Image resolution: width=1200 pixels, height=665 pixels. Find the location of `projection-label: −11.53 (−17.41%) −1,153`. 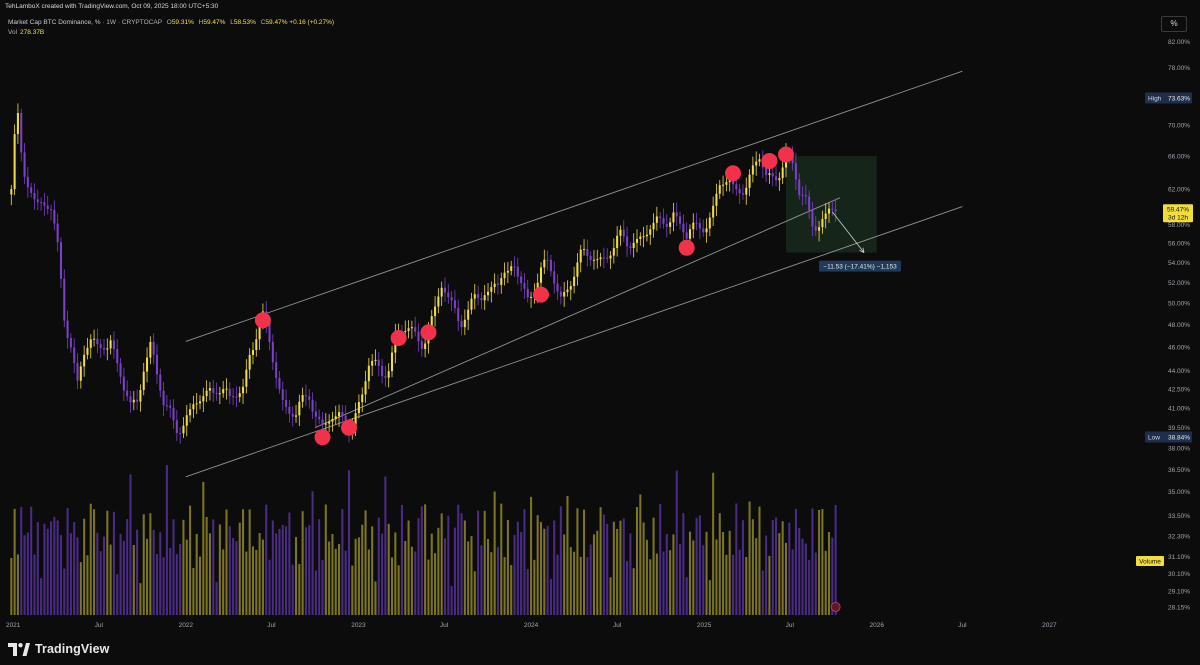

projection-label: −11.53 (−17.41%) −1,153 is located at coordinates (860, 267).